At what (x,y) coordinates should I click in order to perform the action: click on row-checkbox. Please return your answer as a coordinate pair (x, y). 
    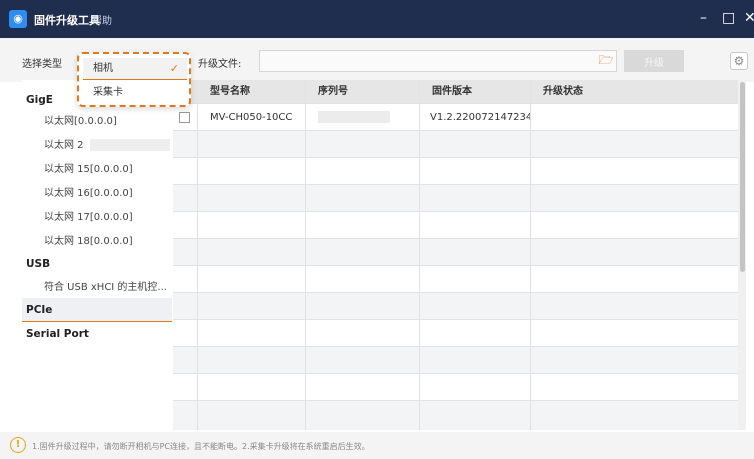
    Looking at the image, I should click on (184, 117).